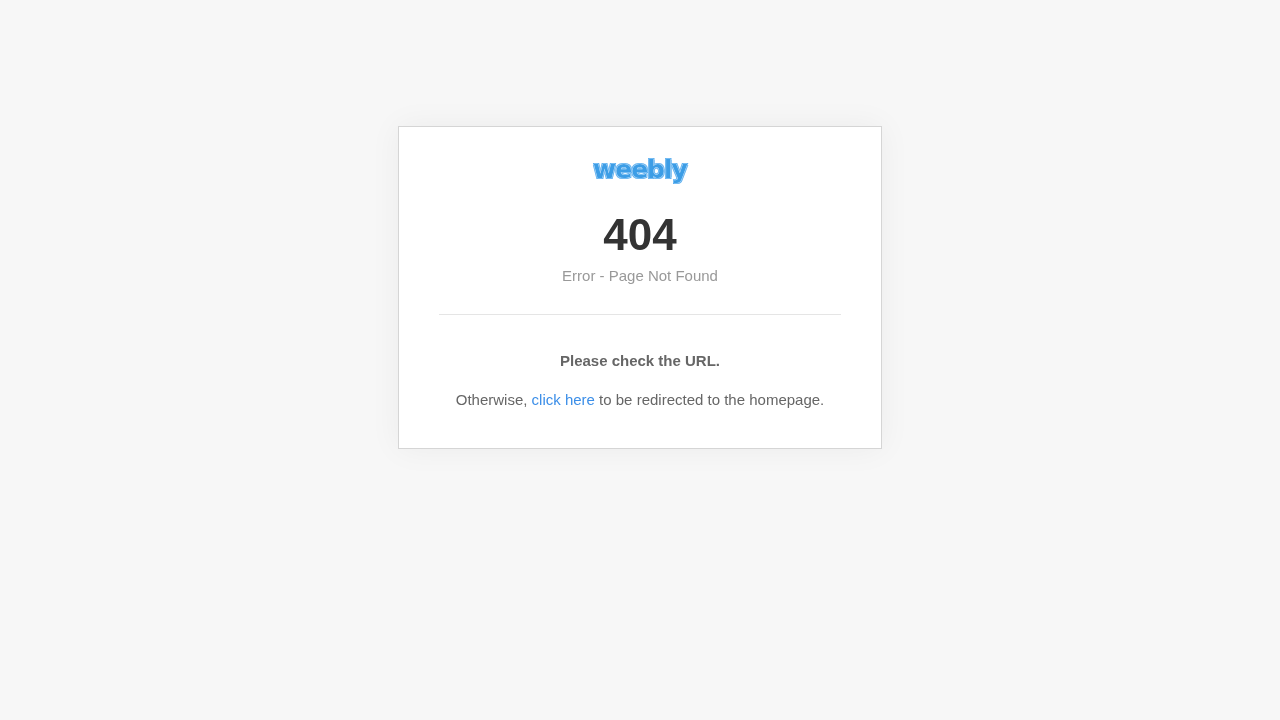  I want to click on error-code: 404, so click(640, 235).